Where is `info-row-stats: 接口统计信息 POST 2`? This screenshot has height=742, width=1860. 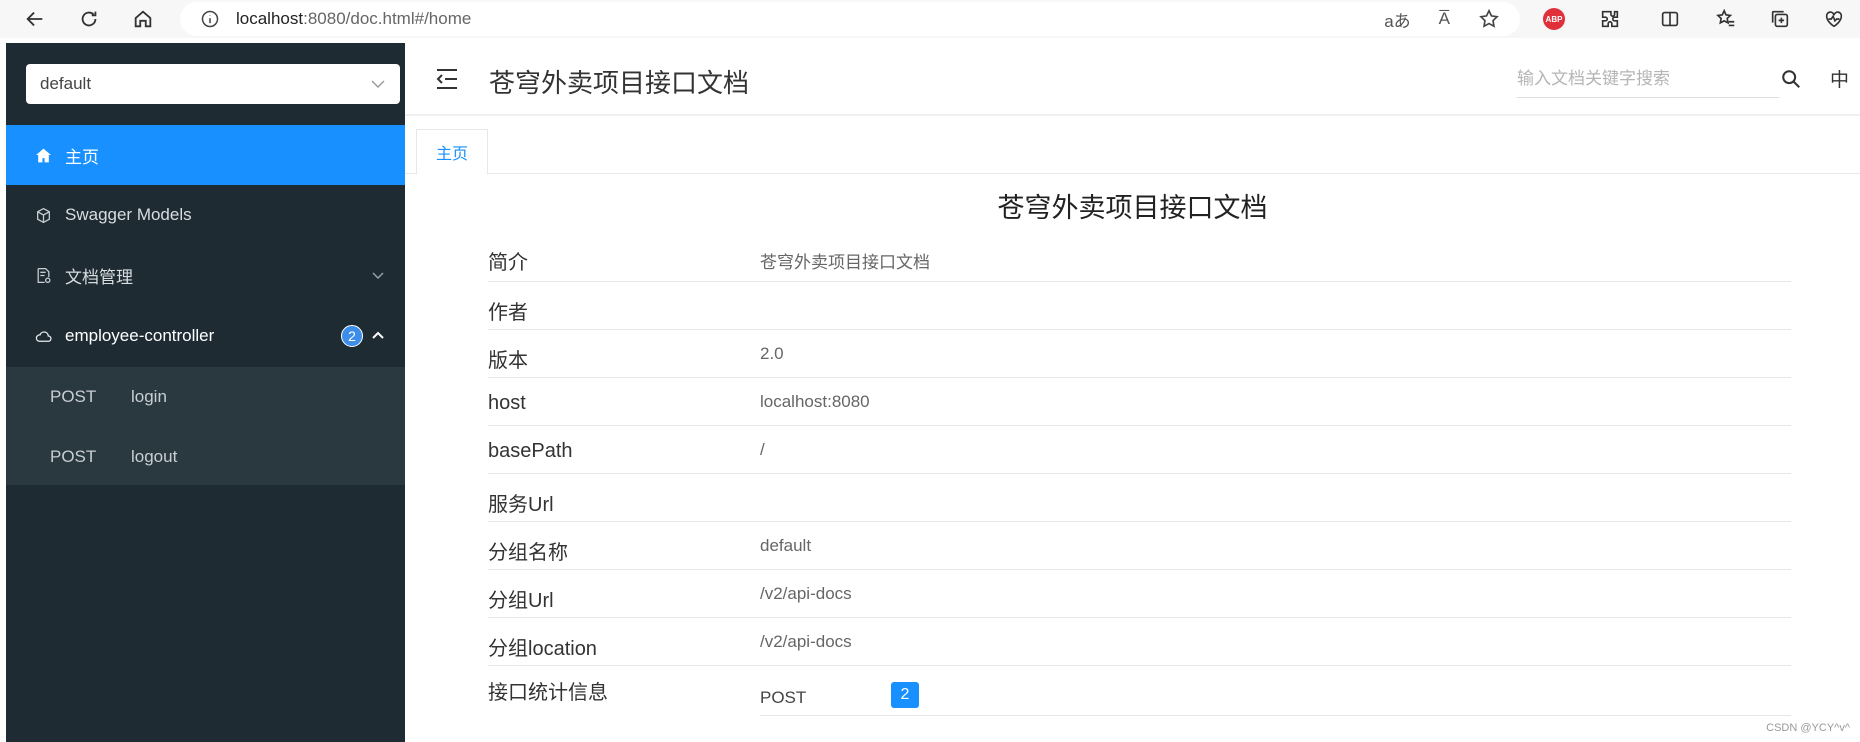 info-row-stats: 接口统计信息 POST 2 is located at coordinates (1139, 691).